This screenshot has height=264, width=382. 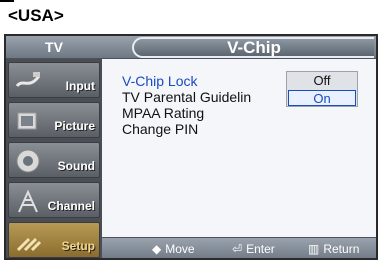 I want to click on sidebar-item-label: Channel, so click(x=71, y=206).